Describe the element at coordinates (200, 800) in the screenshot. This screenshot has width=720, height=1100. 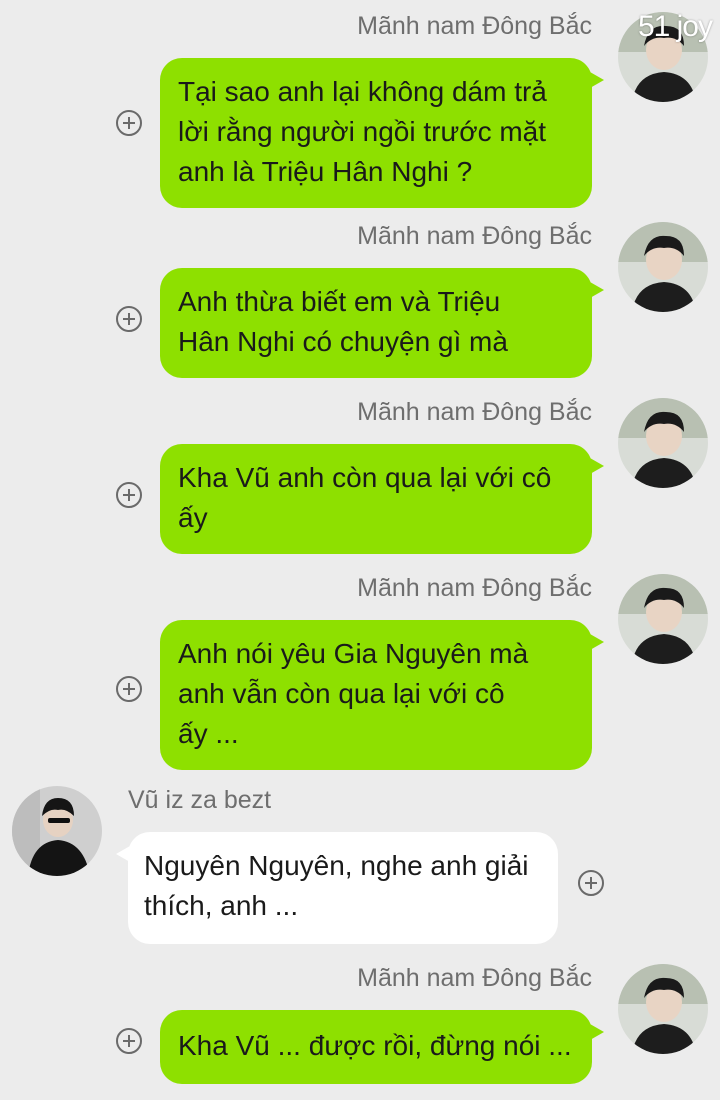
I see `sender-name: Vũ iz za bezt` at that location.